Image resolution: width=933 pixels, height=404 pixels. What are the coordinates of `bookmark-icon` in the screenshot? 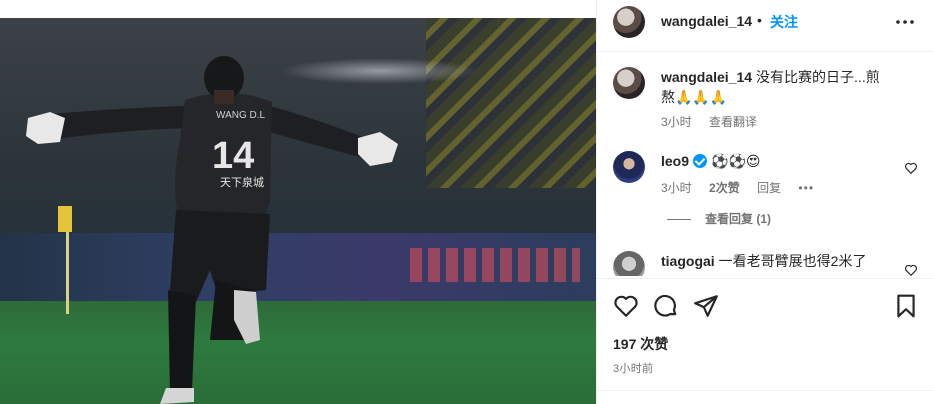 It's located at (906, 306).